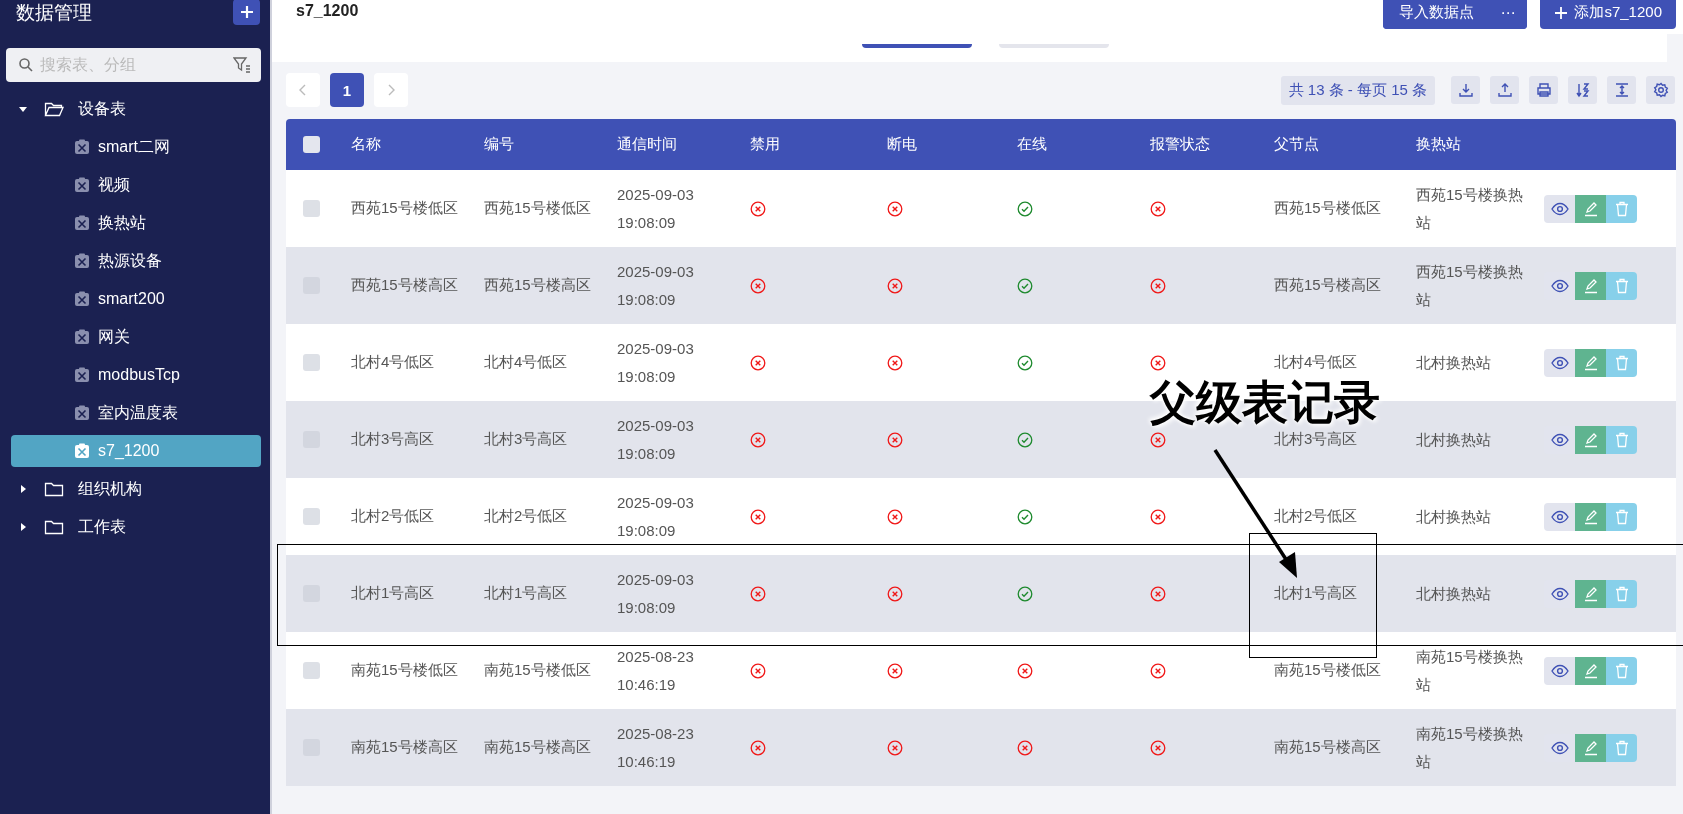  What do you see at coordinates (1465, 90) in the screenshot?
I see `download-button` at bounding box center [1465, 90].